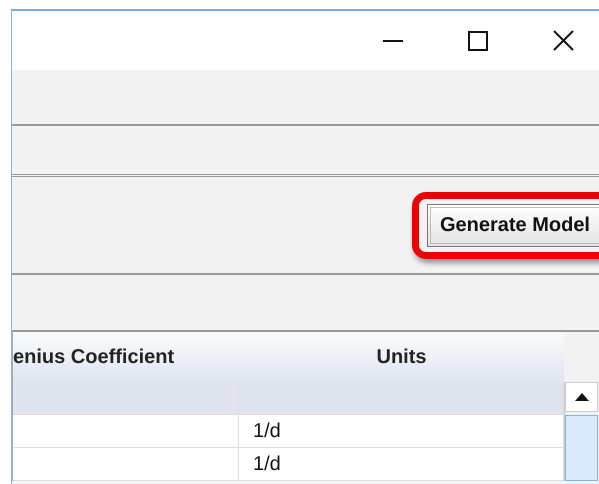 Image resolution: width=599 pixels, height=484 pixels. Describe the element at coordinates (126, 357) in the screenshot. I see `column-header: enius Coefficient` at that location.